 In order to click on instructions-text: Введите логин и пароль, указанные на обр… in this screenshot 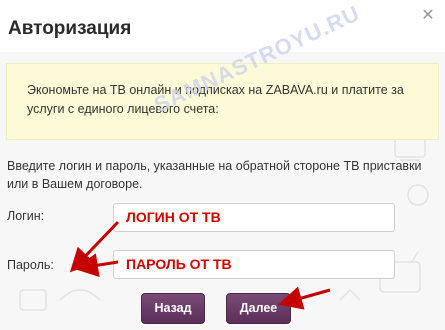, I will do `click(214, 175)`.